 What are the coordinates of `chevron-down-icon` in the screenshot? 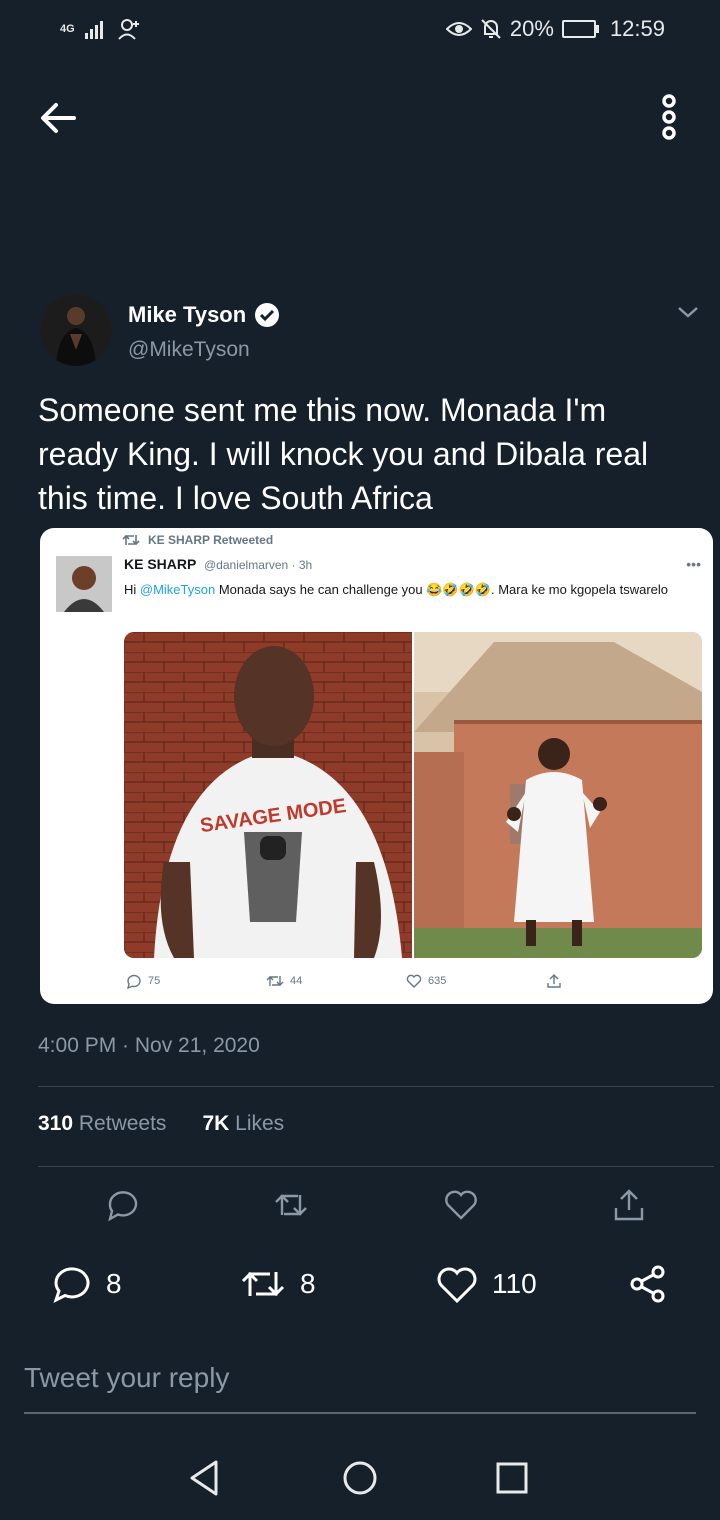 It's located at (688, 312).